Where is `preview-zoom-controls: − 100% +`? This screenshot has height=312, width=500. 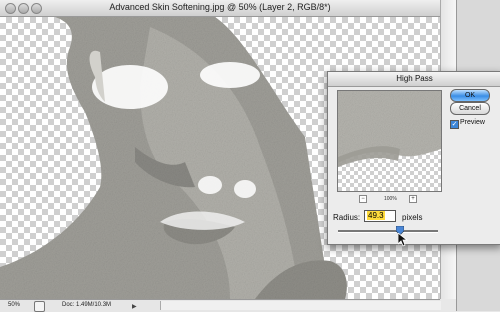
preview-zoom-controls: − 100% + is located at coordinates (388, 200).